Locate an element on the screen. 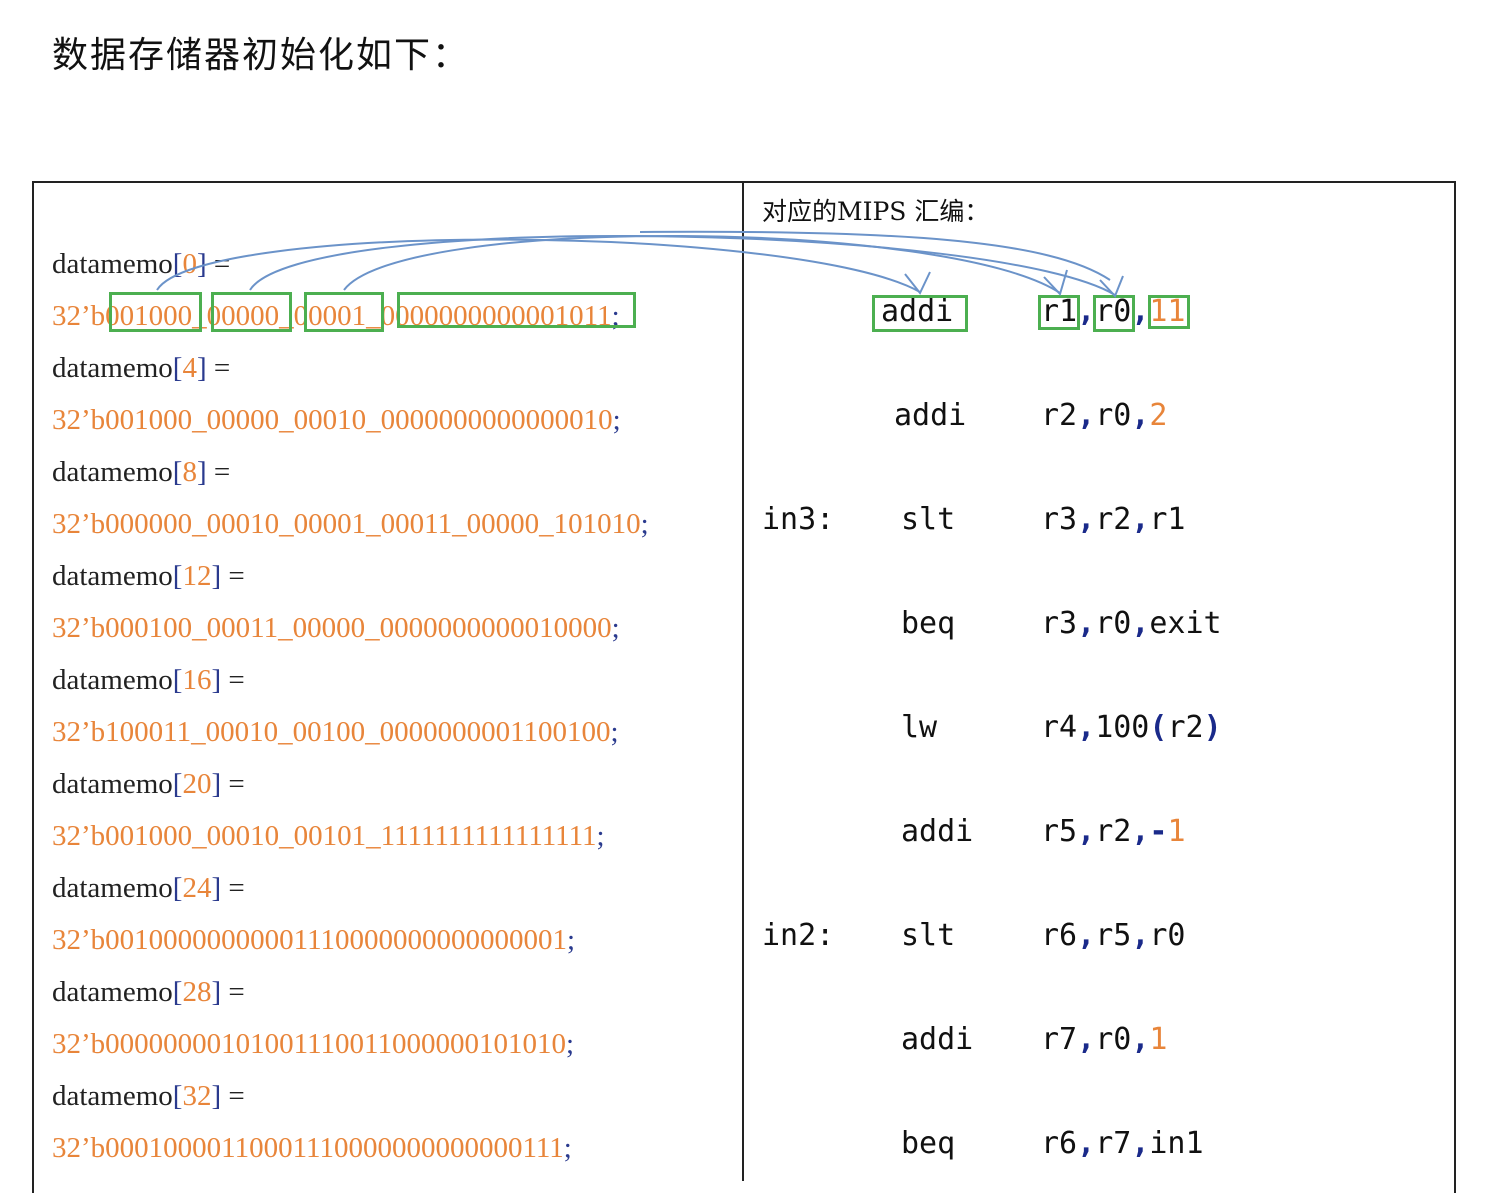 This screenshot has height=1193, width=1486. arrowhead-addi is located at coordinates (917, 283).